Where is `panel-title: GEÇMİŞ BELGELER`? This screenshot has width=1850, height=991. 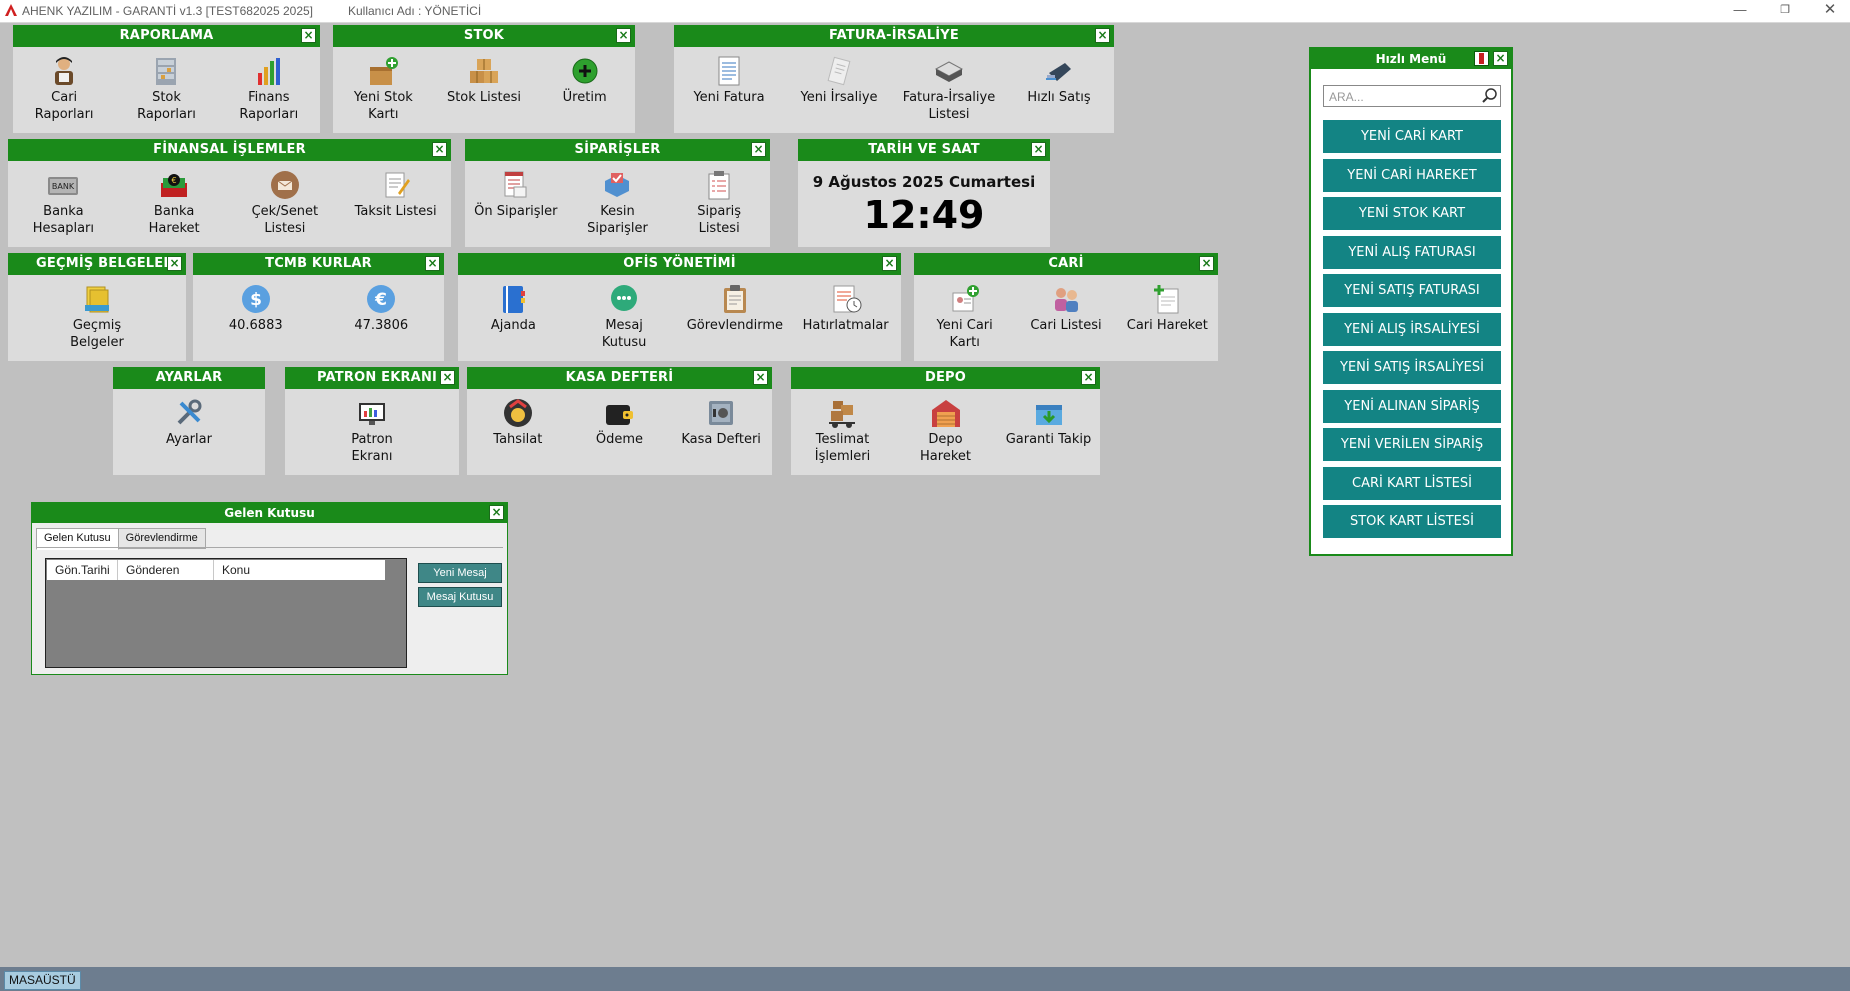
panel-title: GEÇMİŞ BELGELER is located at coordinates (97, 264).